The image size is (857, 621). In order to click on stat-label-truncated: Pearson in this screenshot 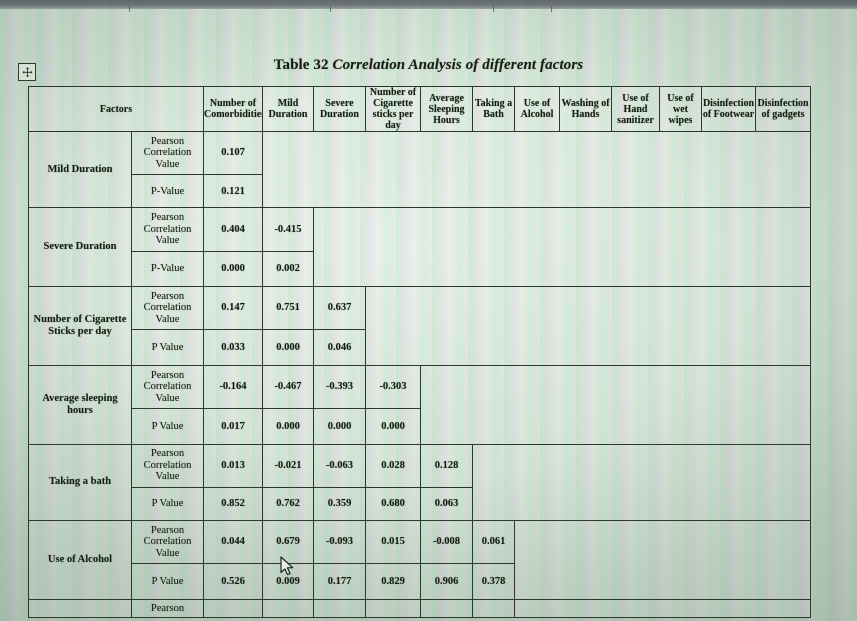, I will do `click(167, 608)`.